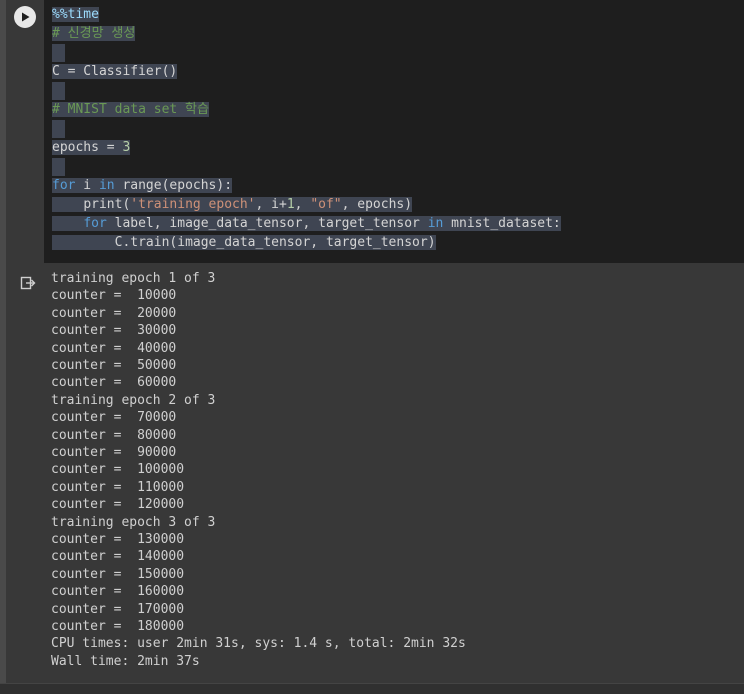  I want to click on output-line: counter = 50000, so click(114, 365).